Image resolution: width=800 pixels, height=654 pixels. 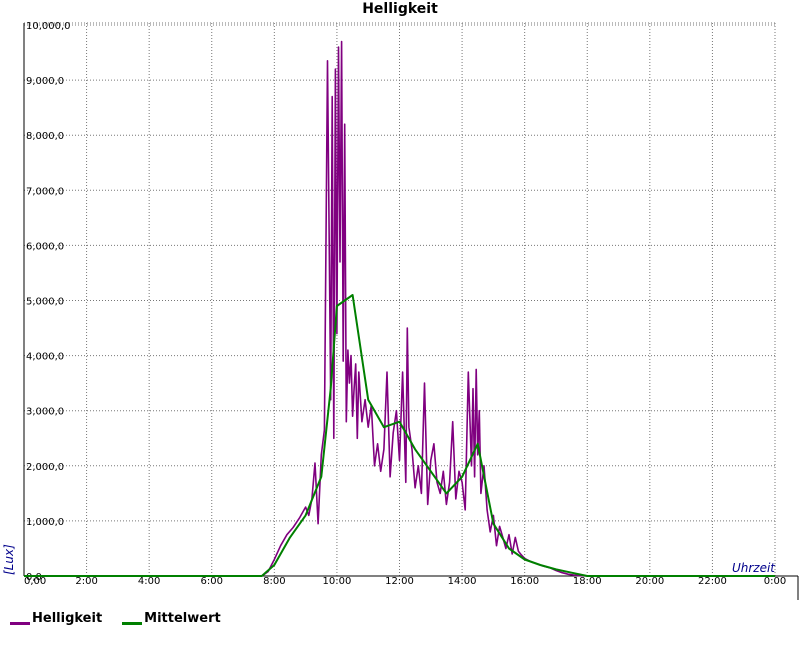 What do you see at coordinates (45, 136) in the screenshot?
I see `y-tick-label: 8,000,0` at bounding box center [45, 136].